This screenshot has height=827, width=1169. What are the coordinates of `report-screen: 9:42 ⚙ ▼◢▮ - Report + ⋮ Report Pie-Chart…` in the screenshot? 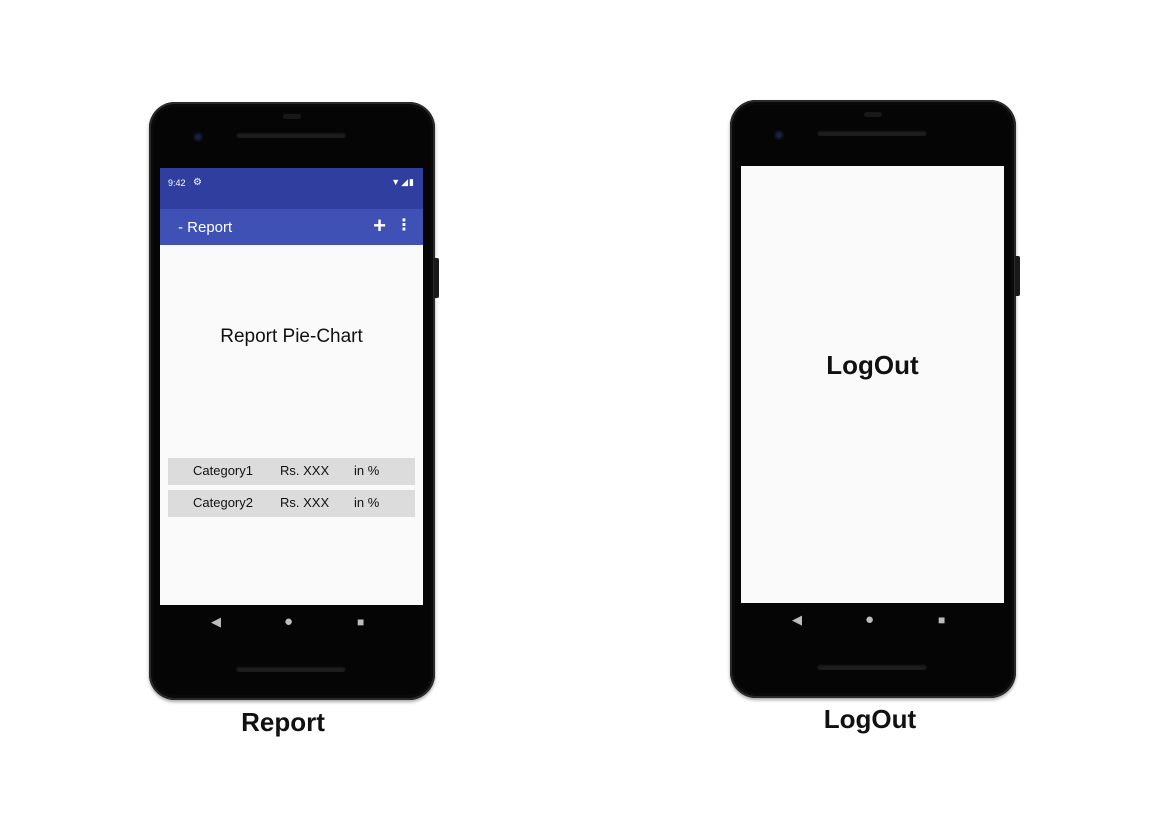 It's located at (291, 386).